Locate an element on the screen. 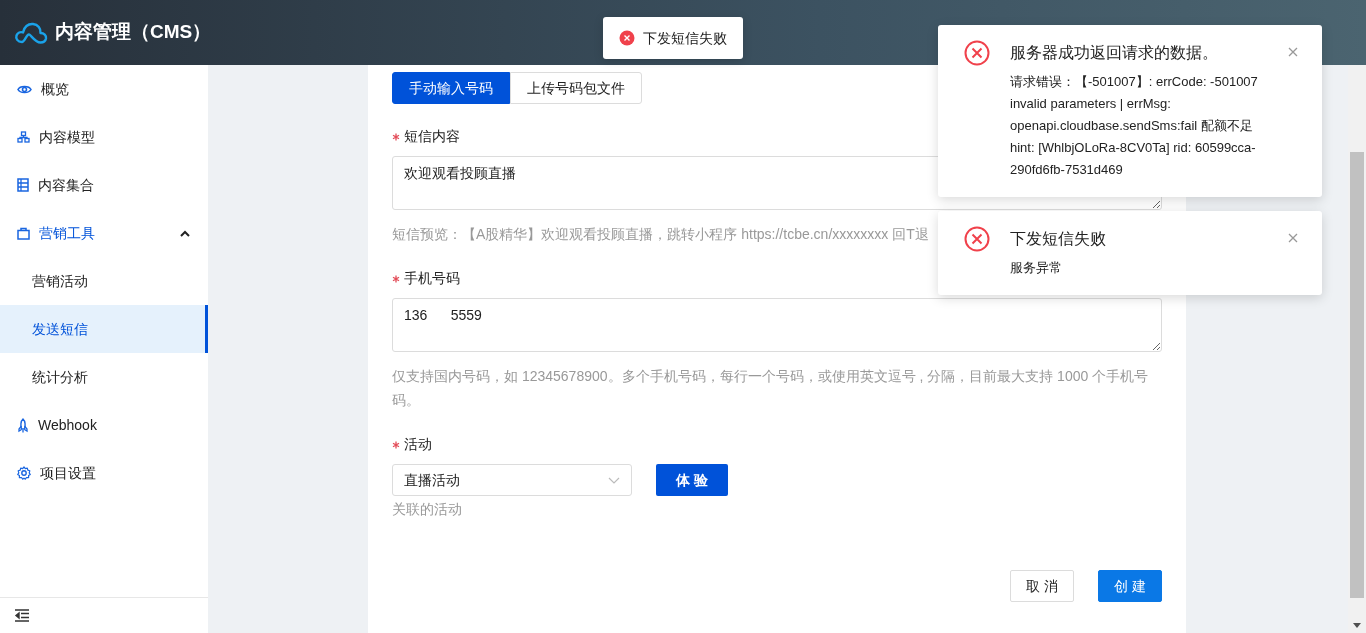 This screenshot has width=1366, height=633. eye-icon is located at coordinates (24, 89).